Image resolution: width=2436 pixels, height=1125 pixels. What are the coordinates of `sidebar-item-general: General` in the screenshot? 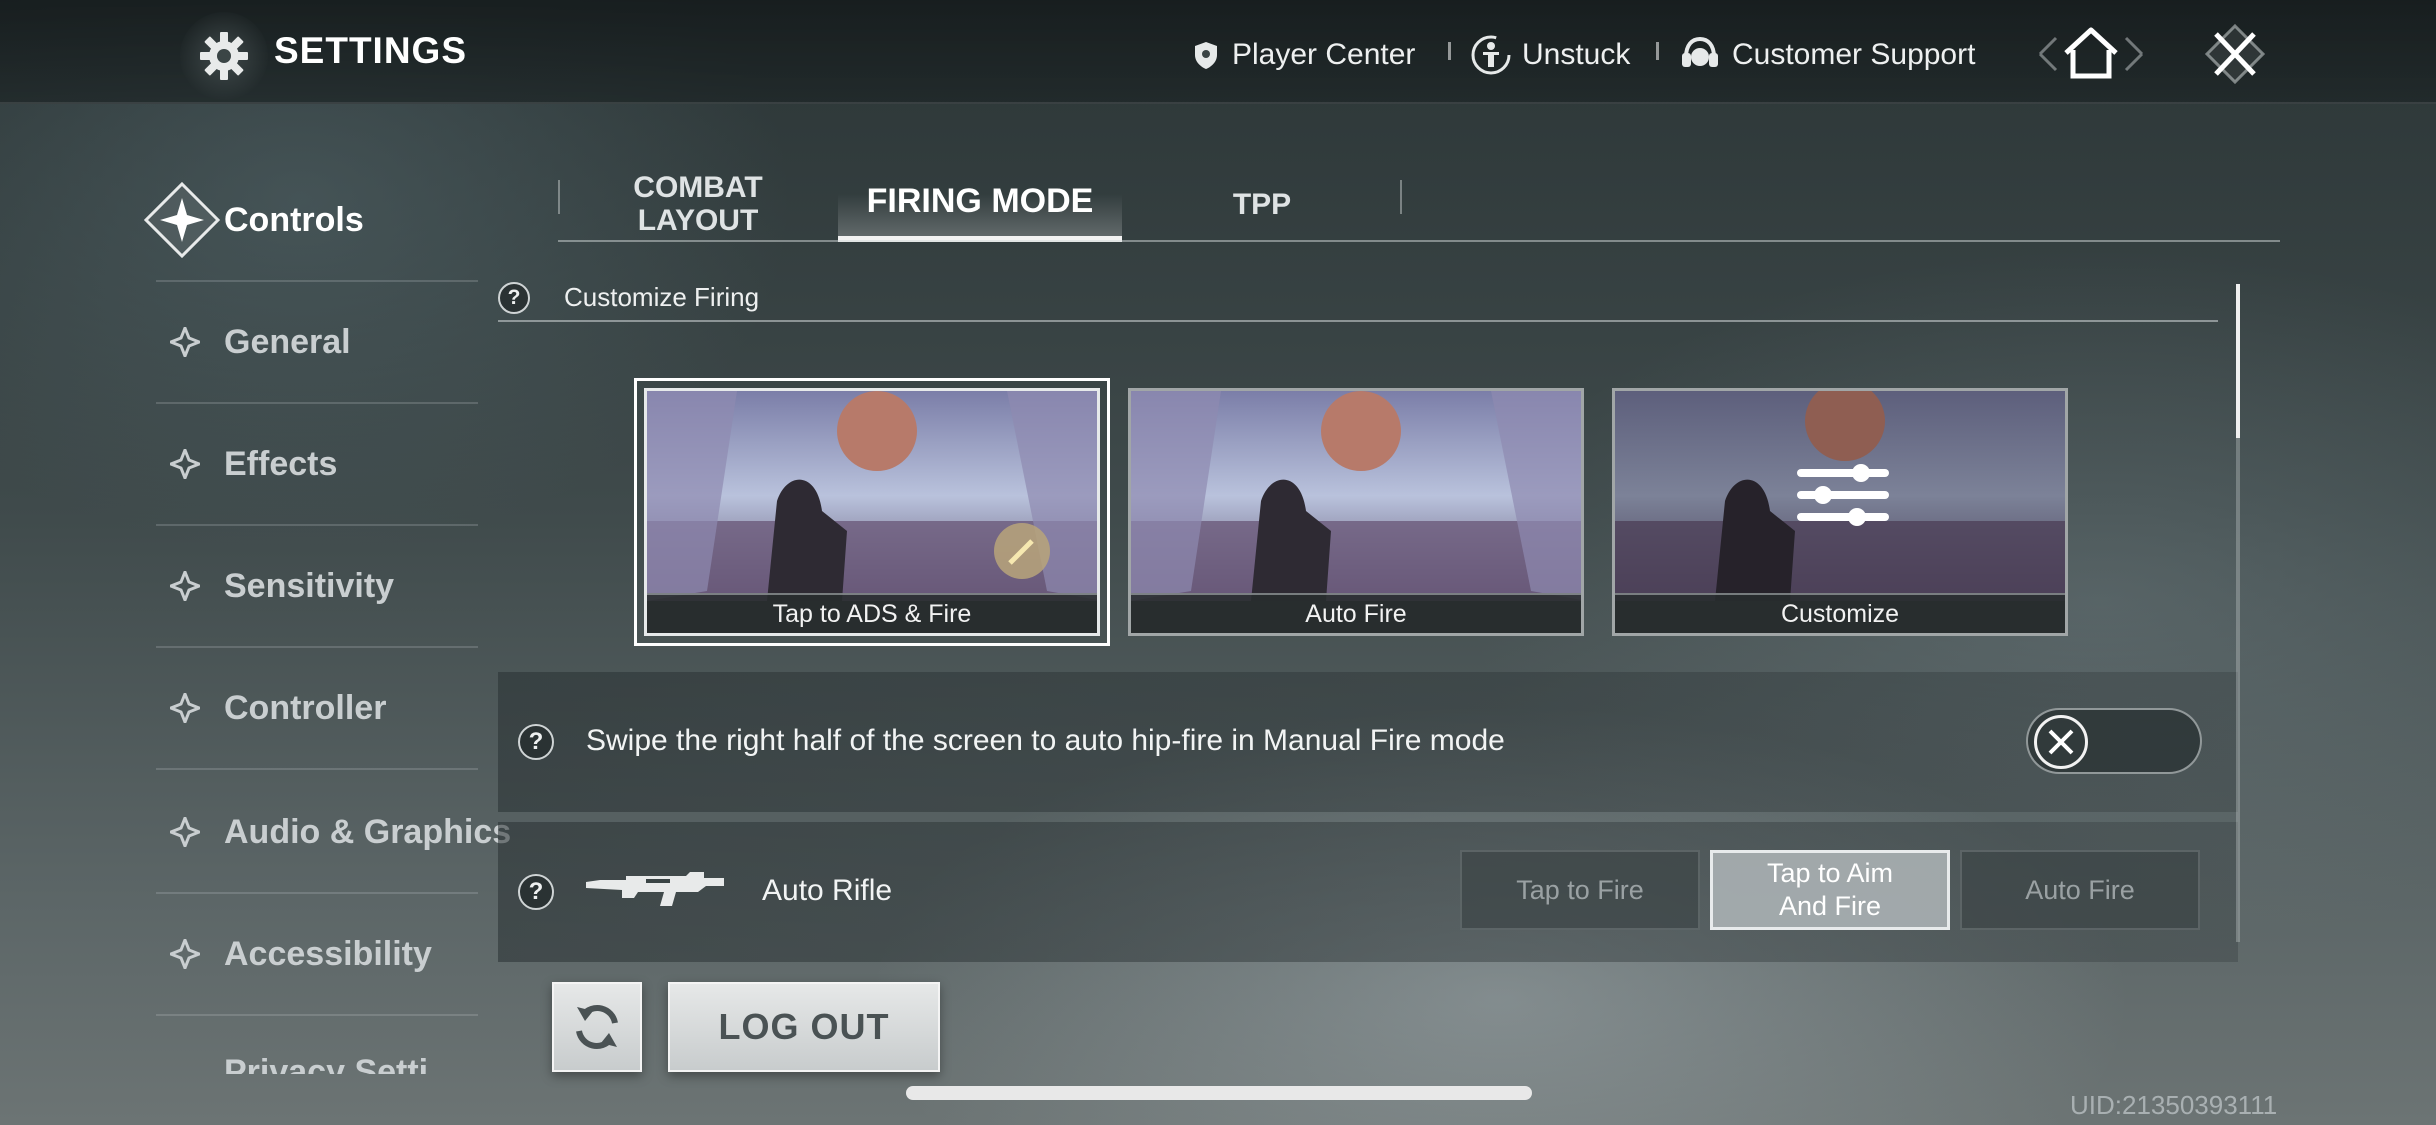 It's located at (317, 343).